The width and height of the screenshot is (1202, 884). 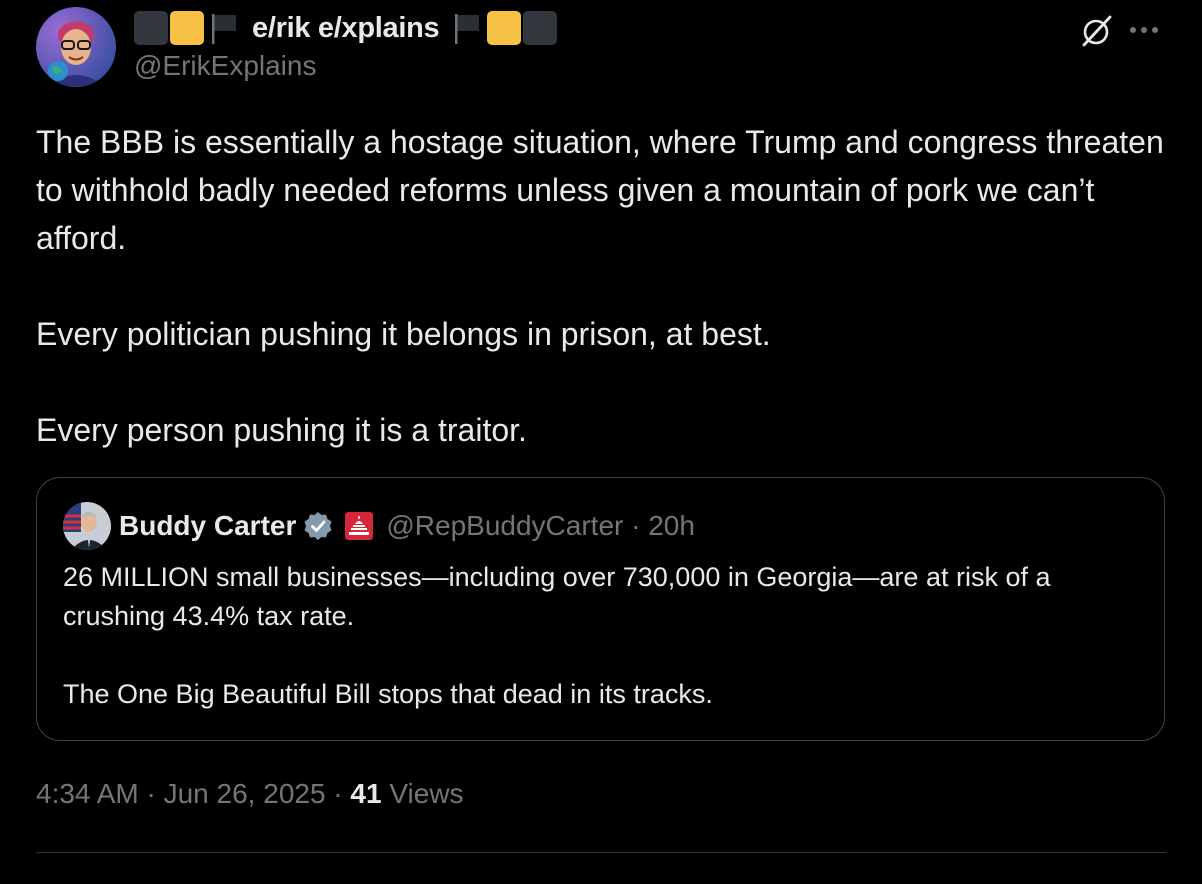 What do you see at coordinates (422, 793) in the screenshot?
I see `views-label: Views` at bounding box center [422, 793].